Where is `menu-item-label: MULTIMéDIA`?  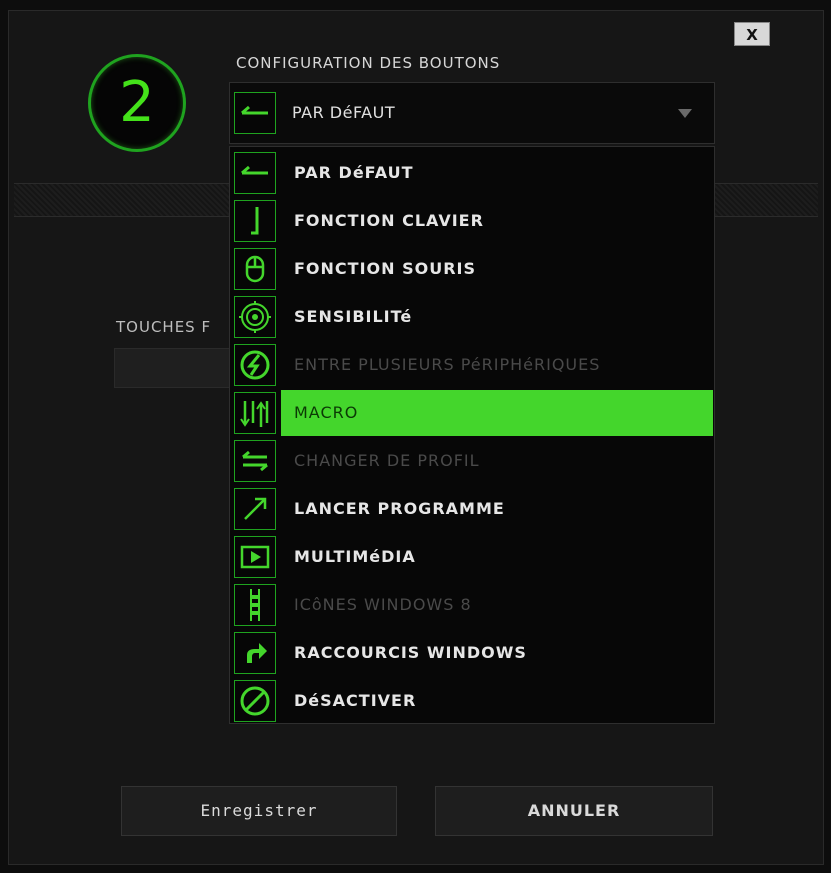 menu-item-label: MULTIMéDIA is located at coordinates (355, 556).